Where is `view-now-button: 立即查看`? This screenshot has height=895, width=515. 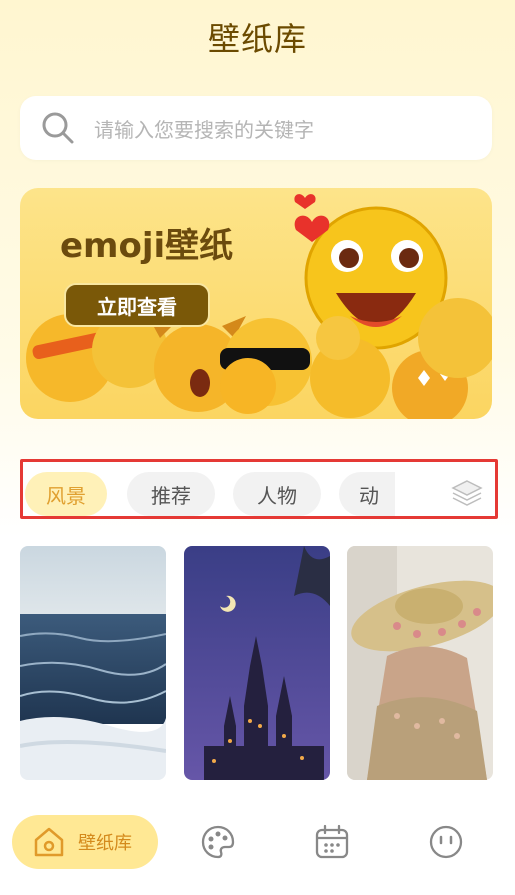 view-now-button: 立即查看 is located at coordinates (137, 305).